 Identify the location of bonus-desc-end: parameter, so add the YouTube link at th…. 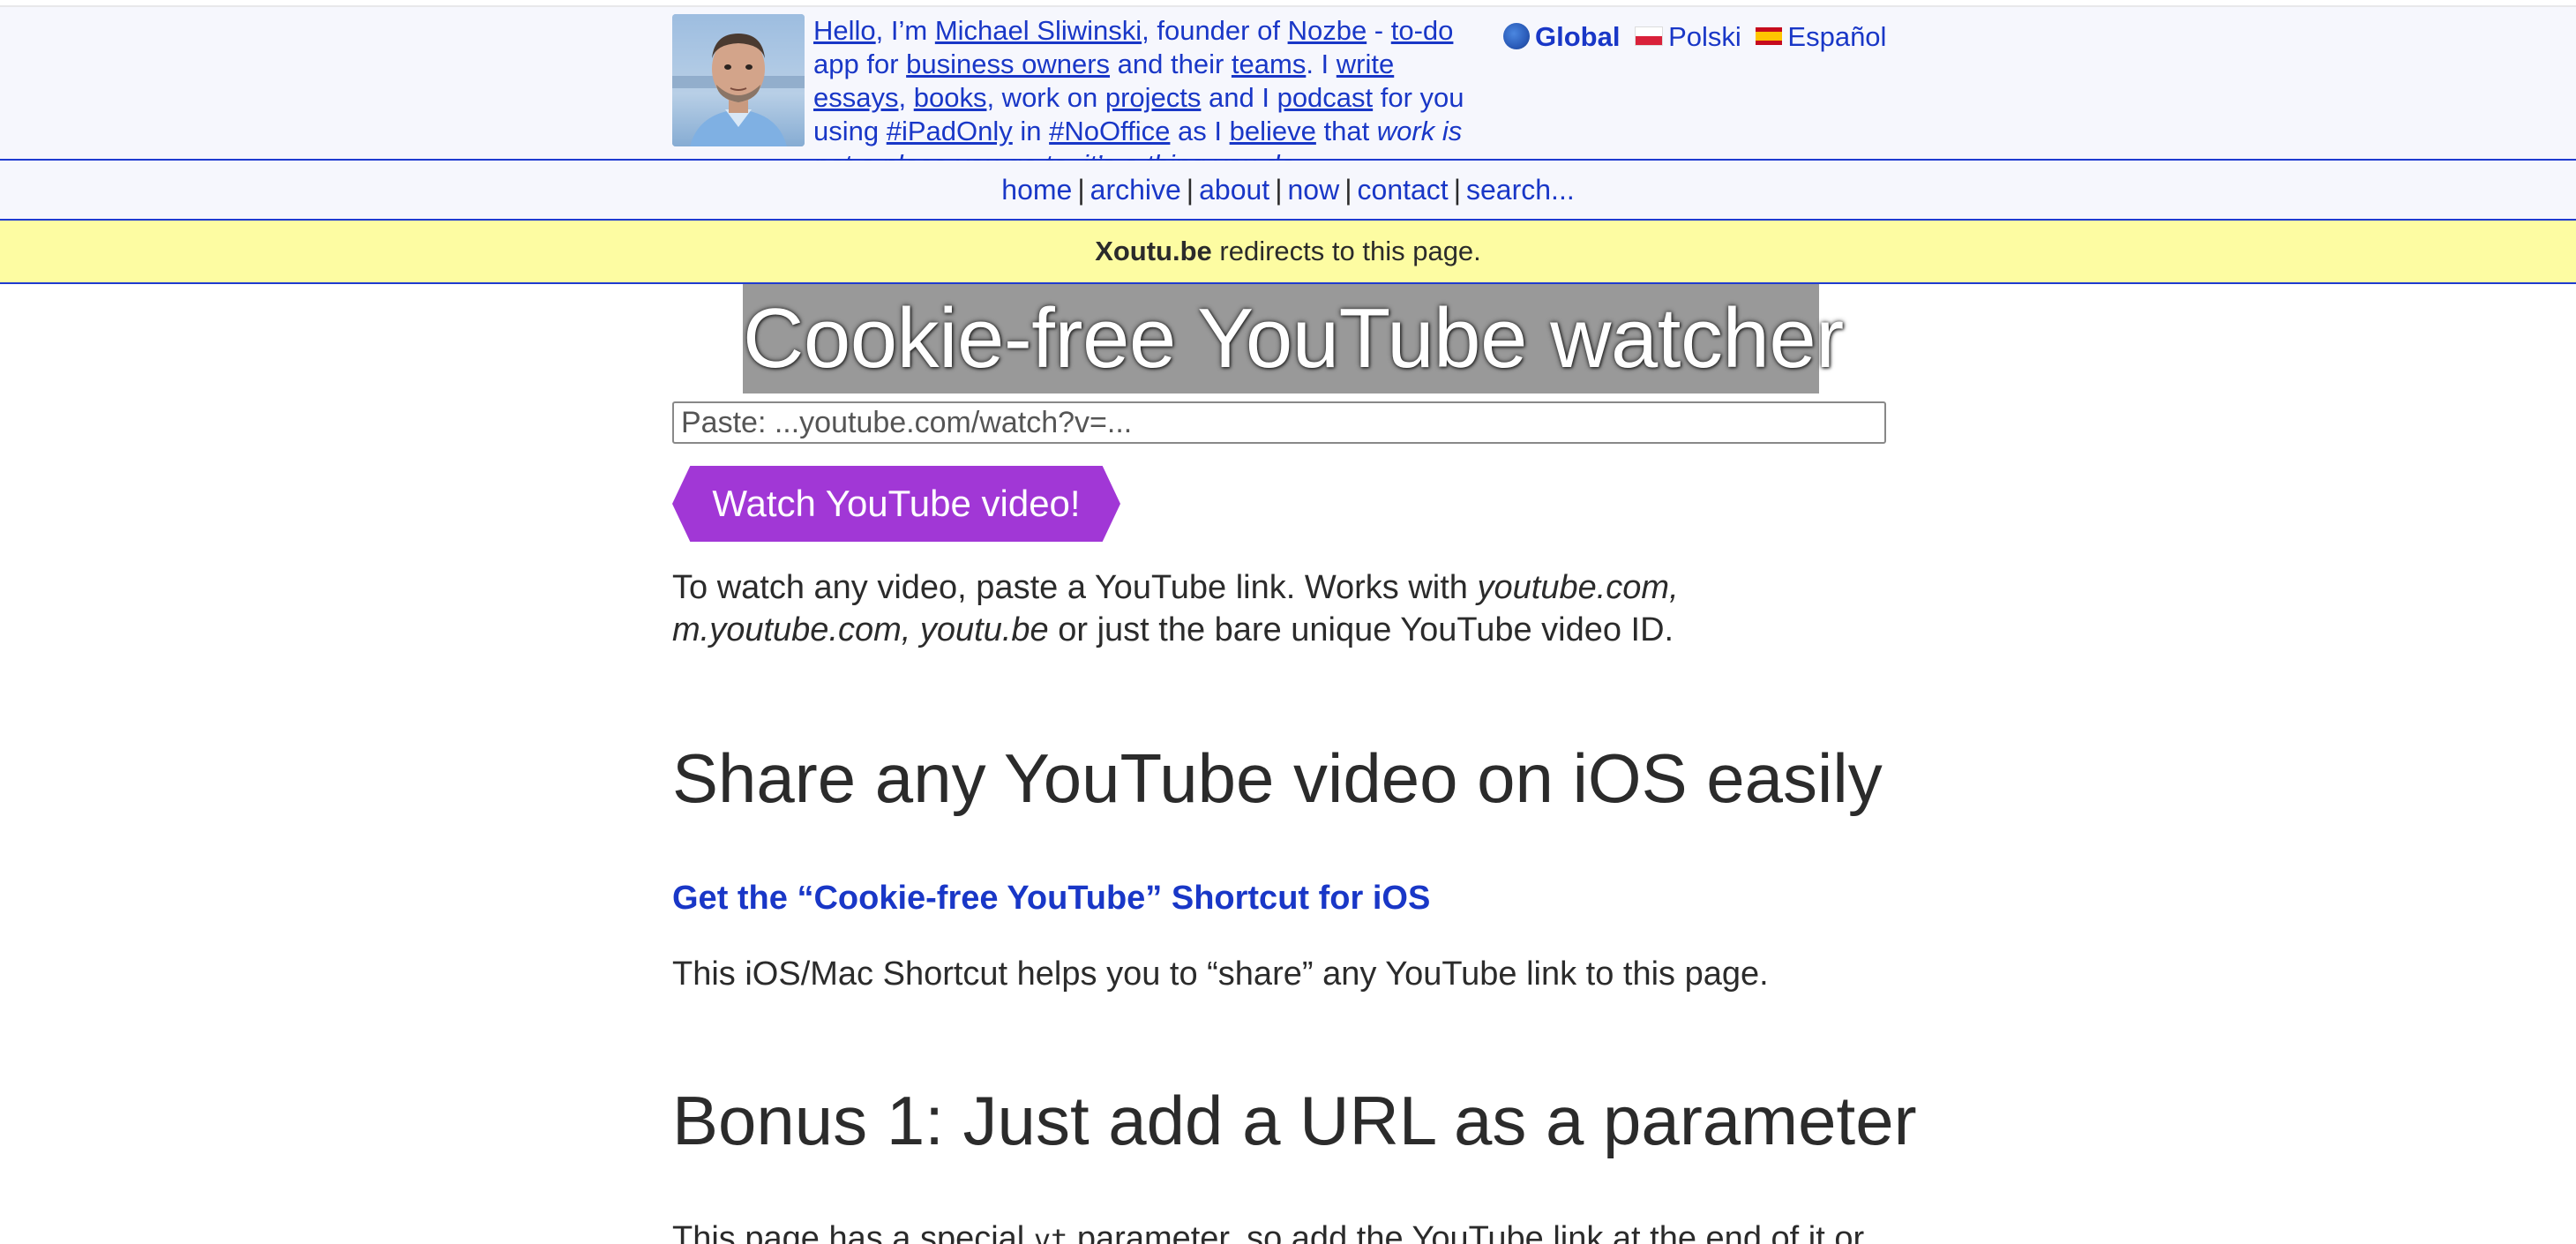
(1466, 1232).